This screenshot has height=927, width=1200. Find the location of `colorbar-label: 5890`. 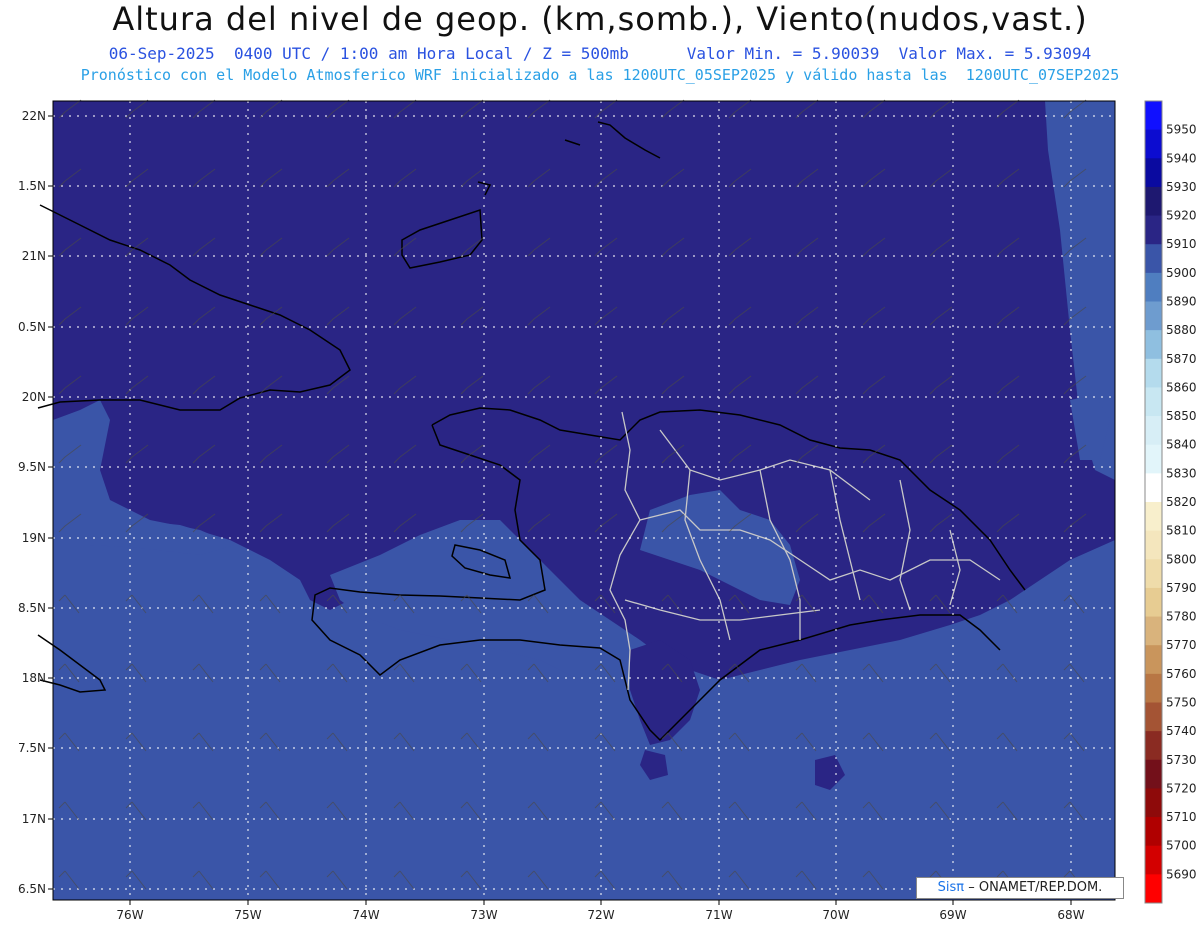

colorbar-label: 5890 is located at coordinates (1181, 302).